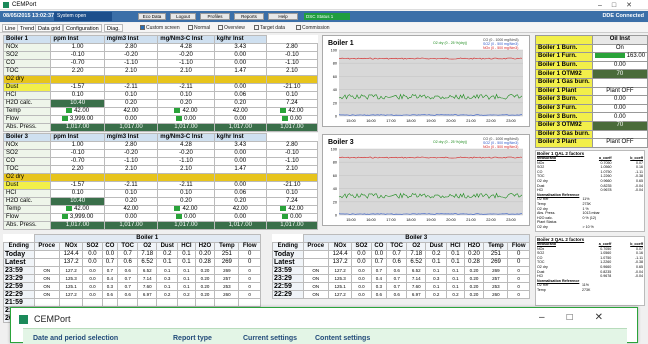 This screenshot has height=344, width=648. I want to click on y-tick-label: 0, so click(336, 117).